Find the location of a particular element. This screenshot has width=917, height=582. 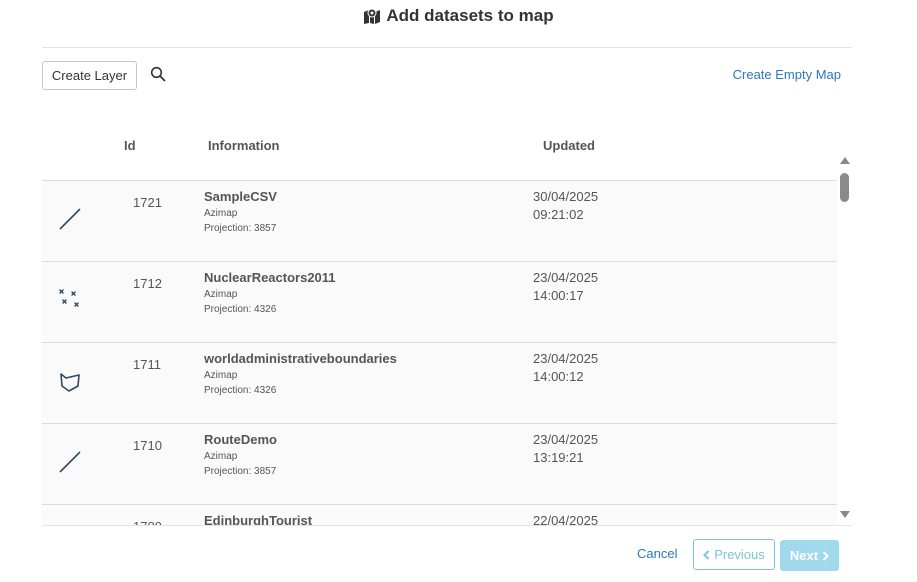

row-name: SampleCSV is located at coordinates (240, 196).